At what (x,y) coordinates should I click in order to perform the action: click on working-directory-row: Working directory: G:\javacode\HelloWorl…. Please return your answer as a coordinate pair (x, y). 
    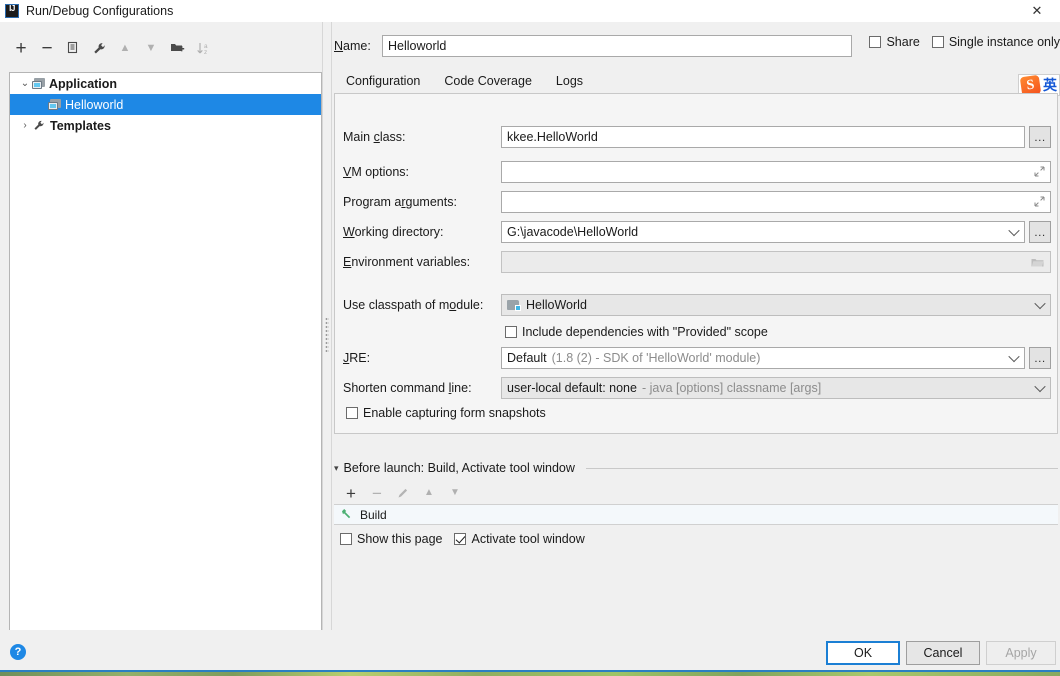
    Looking at the image, I should click on (697, 232).